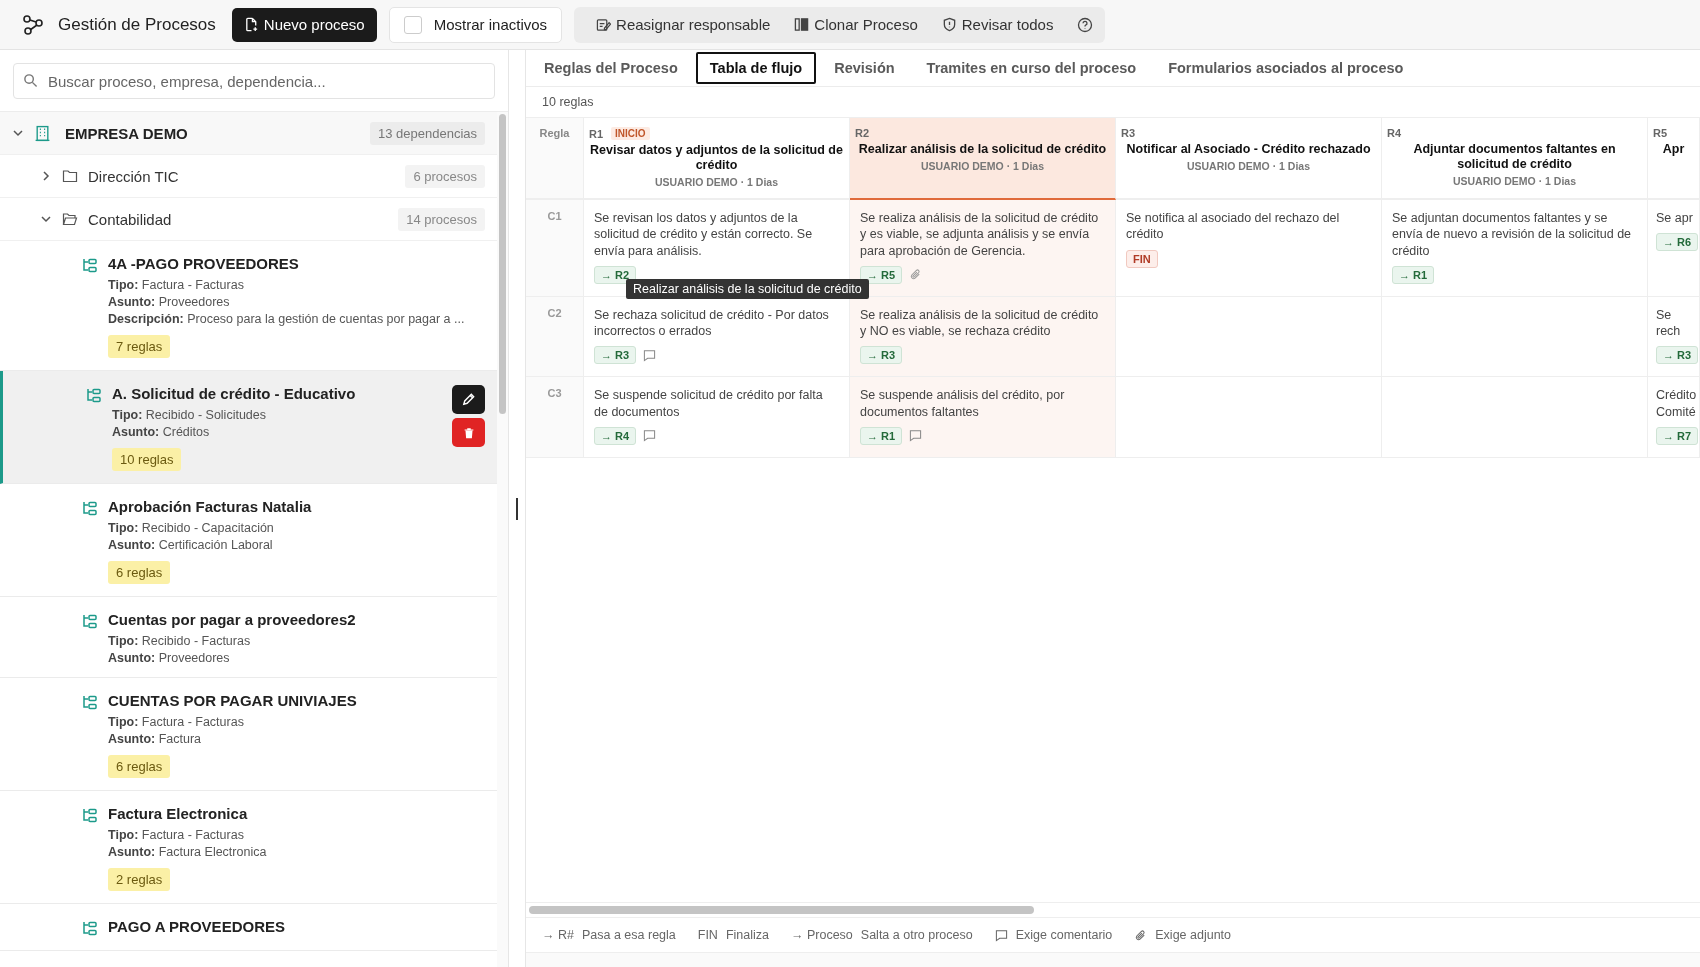  I want to click on goto-tag: → R5, so click(881, 274).